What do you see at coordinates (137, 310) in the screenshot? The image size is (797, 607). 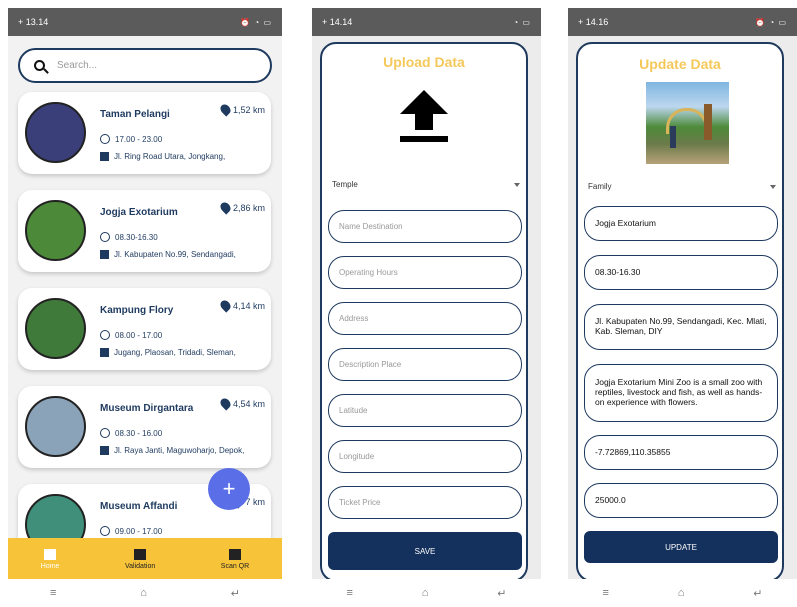 I see `place-name: Kampung Flory` at bounding box center [137, 310].